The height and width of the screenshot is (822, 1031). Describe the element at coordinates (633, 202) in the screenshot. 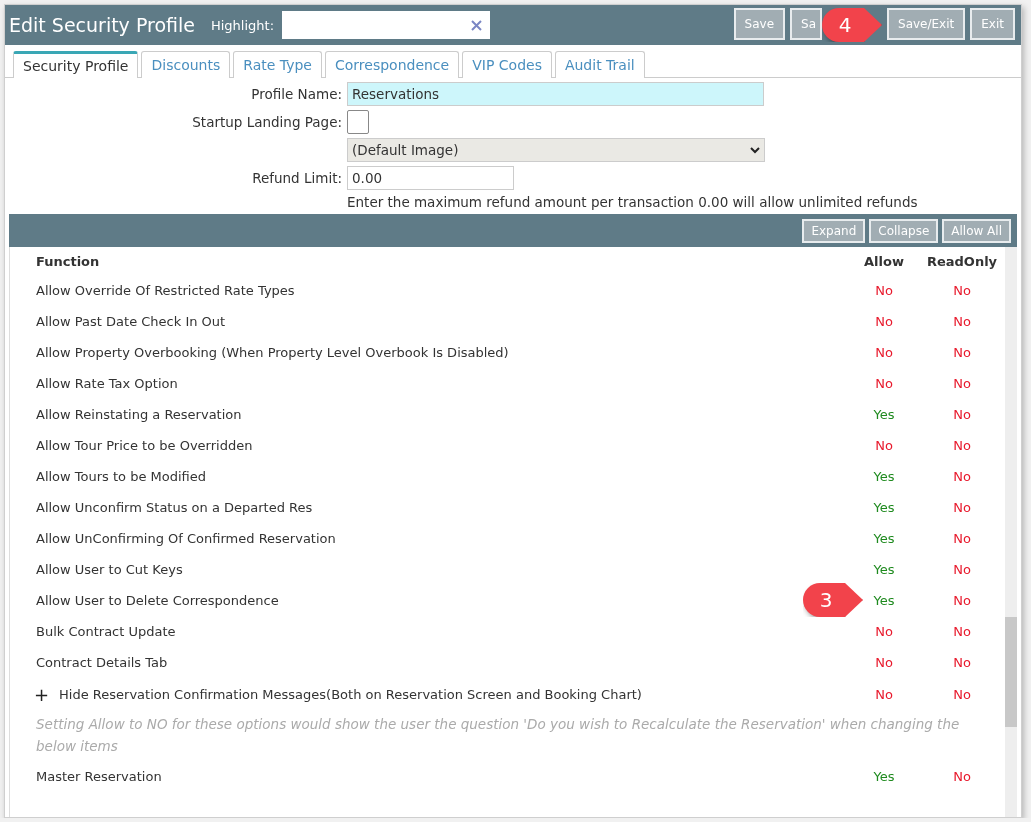

I see `refund-hint: Enter the maximum refund amount per transaction 0.00 will allow unlimited refunds` at that location.